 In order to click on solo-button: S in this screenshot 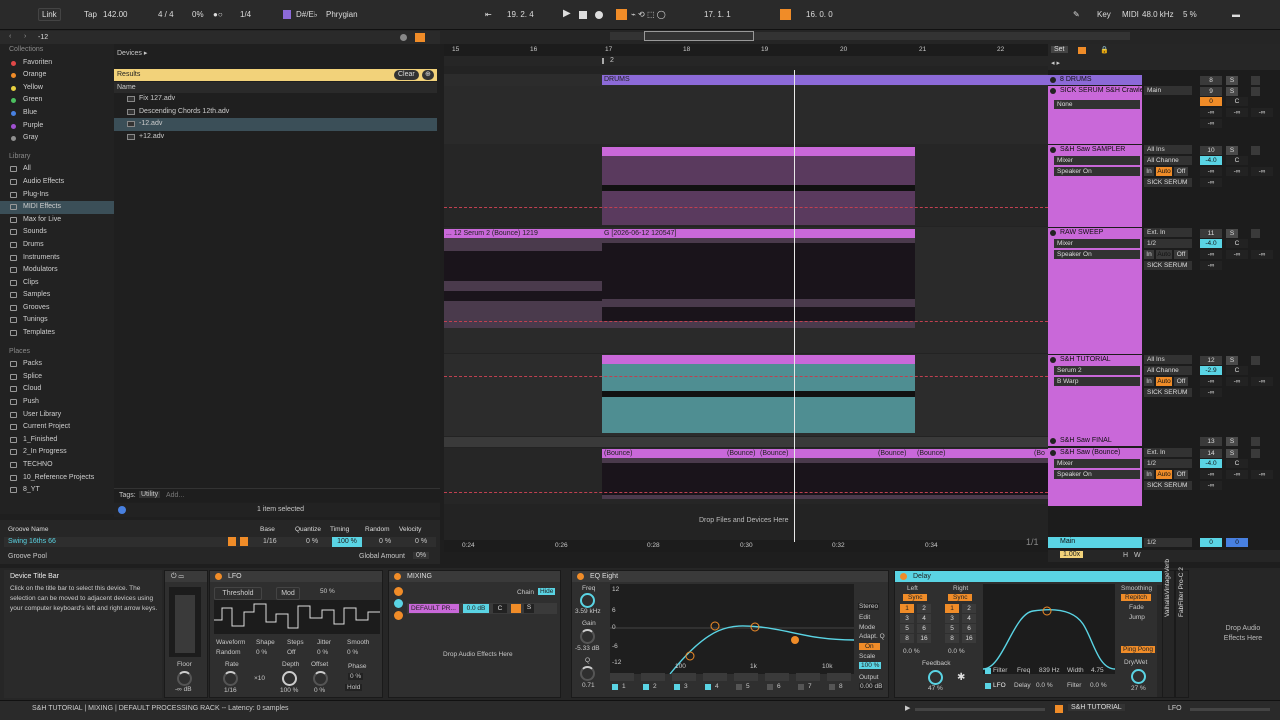, I will do `click(1232, 453)`.